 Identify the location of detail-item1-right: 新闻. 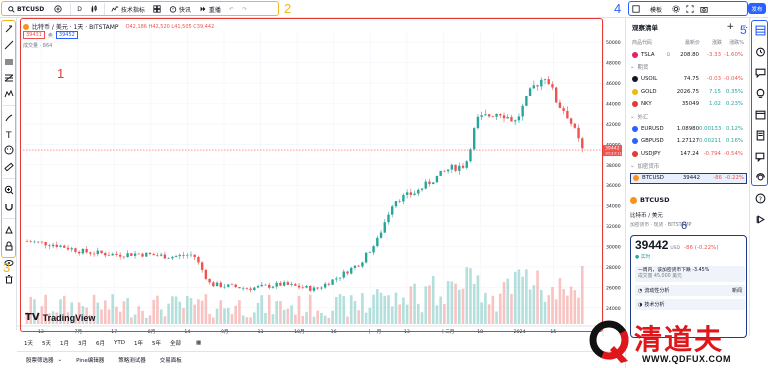
(737, 290).